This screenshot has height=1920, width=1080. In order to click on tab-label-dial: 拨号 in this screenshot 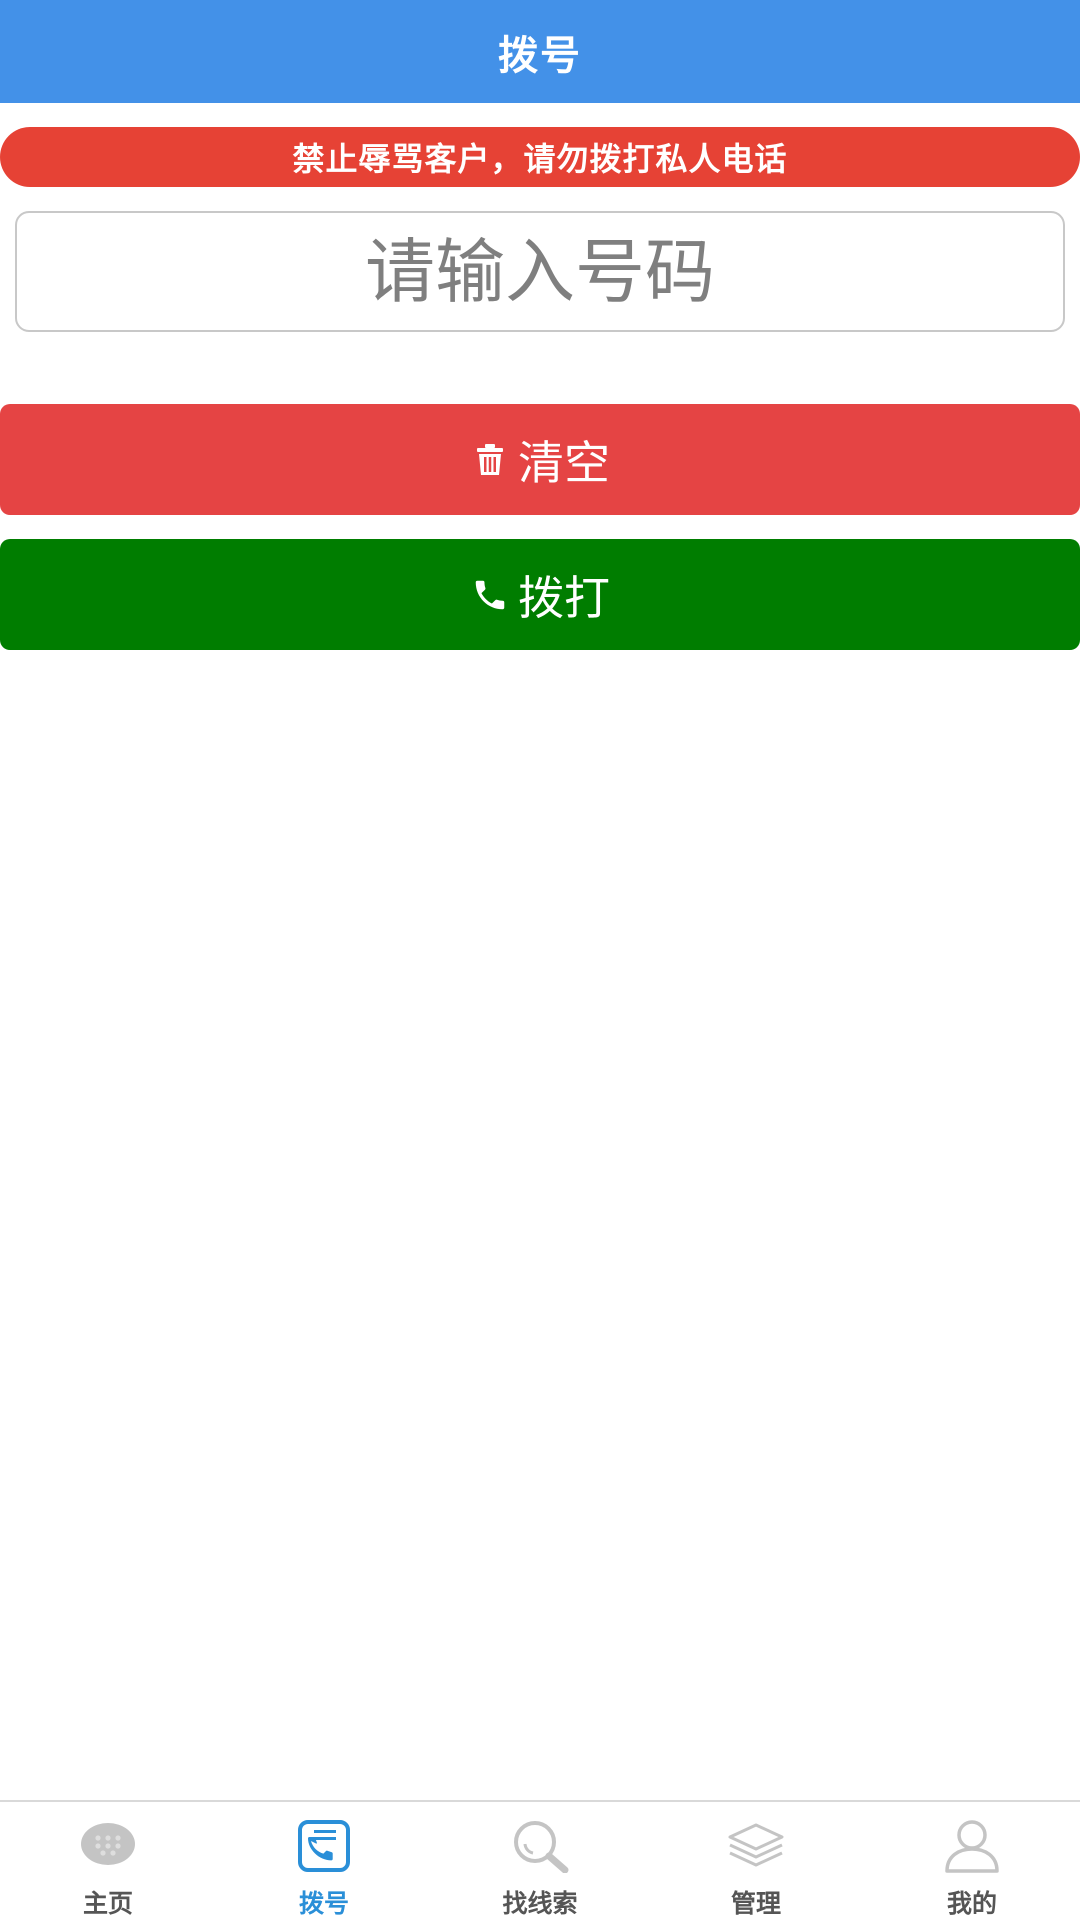, I will do `click(323, 1903)`.